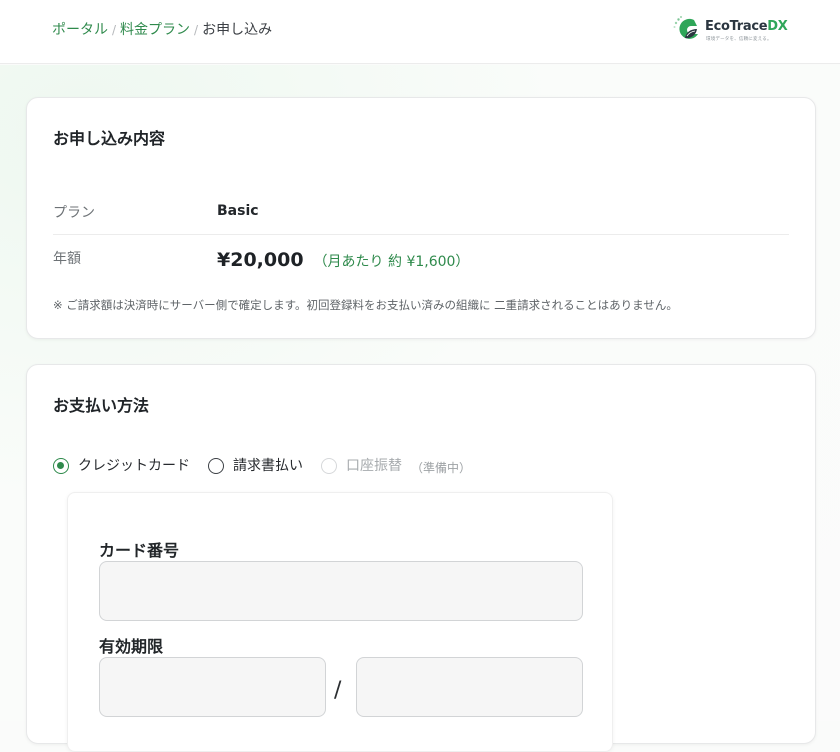 This screenshot has width=840, height=752. I want to click on row-divider, so click(421, 234).